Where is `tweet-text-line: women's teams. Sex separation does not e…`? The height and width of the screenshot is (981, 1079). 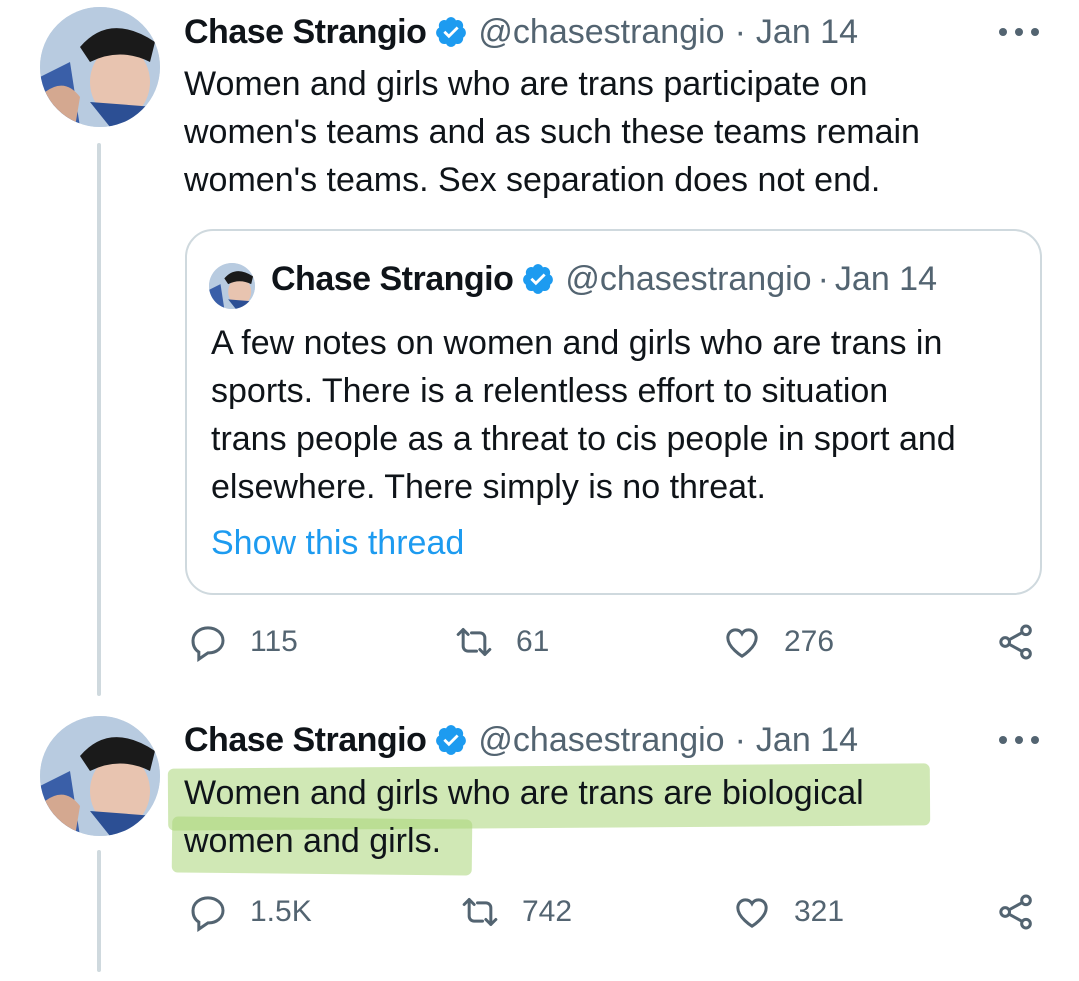
tweet-text-line: women's teams. Sex separation does not e… is located at coordinates (532, 180).